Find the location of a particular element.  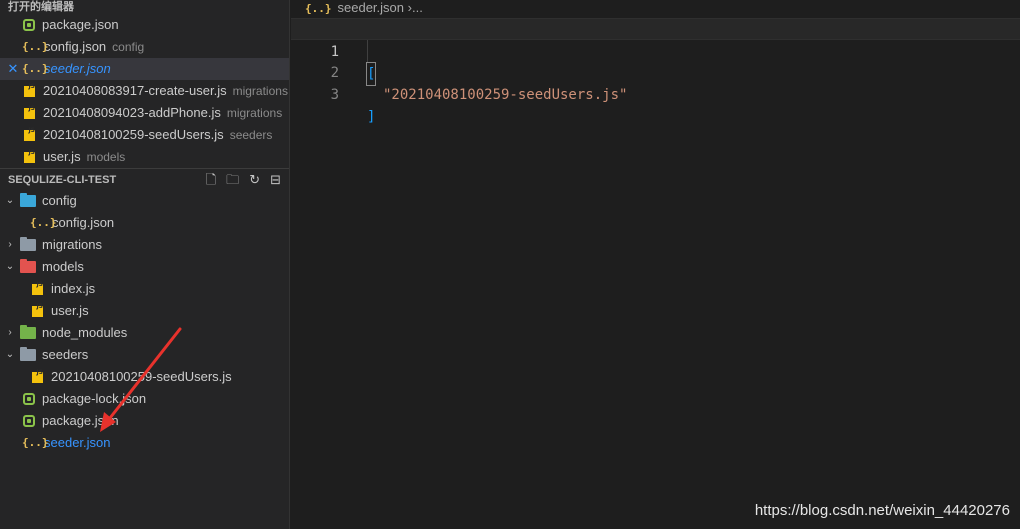

code-area: 1 [ 2 "20210408100259-seedUsers.js" 3 ] is located at coordinates (655, 71).